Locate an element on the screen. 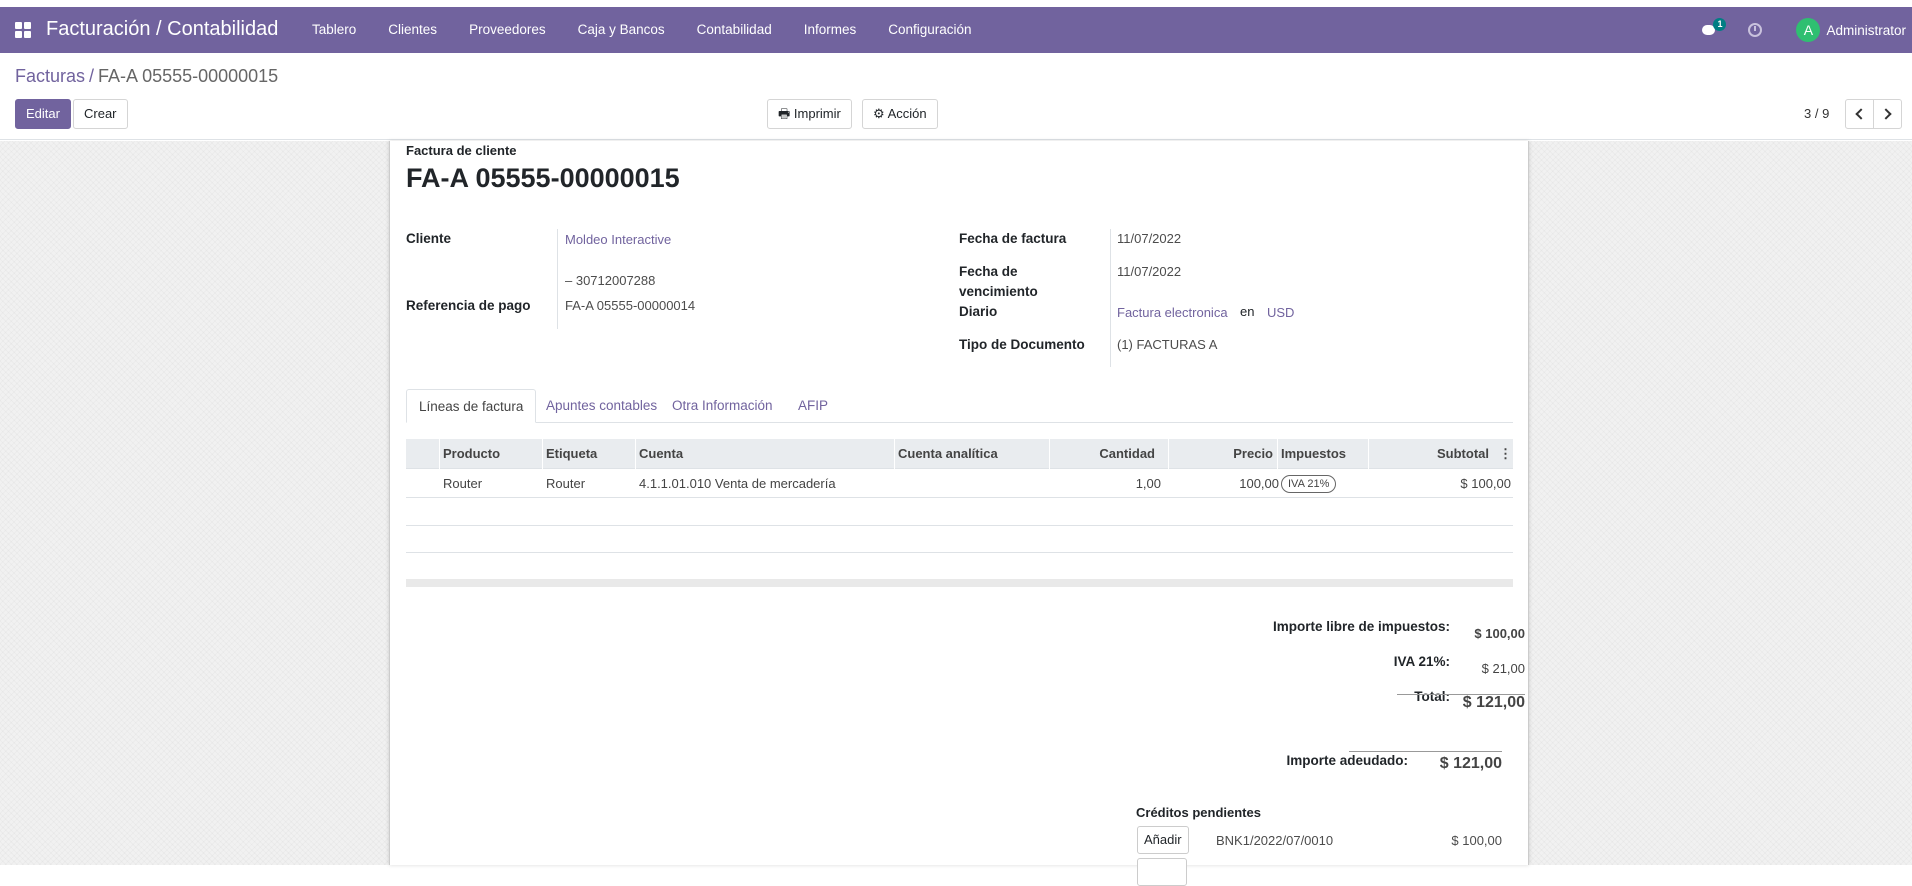 The image size is (1912, 886). payment-reference-field: FA-A 05555-00000014 is located at coordinates (630, 305).